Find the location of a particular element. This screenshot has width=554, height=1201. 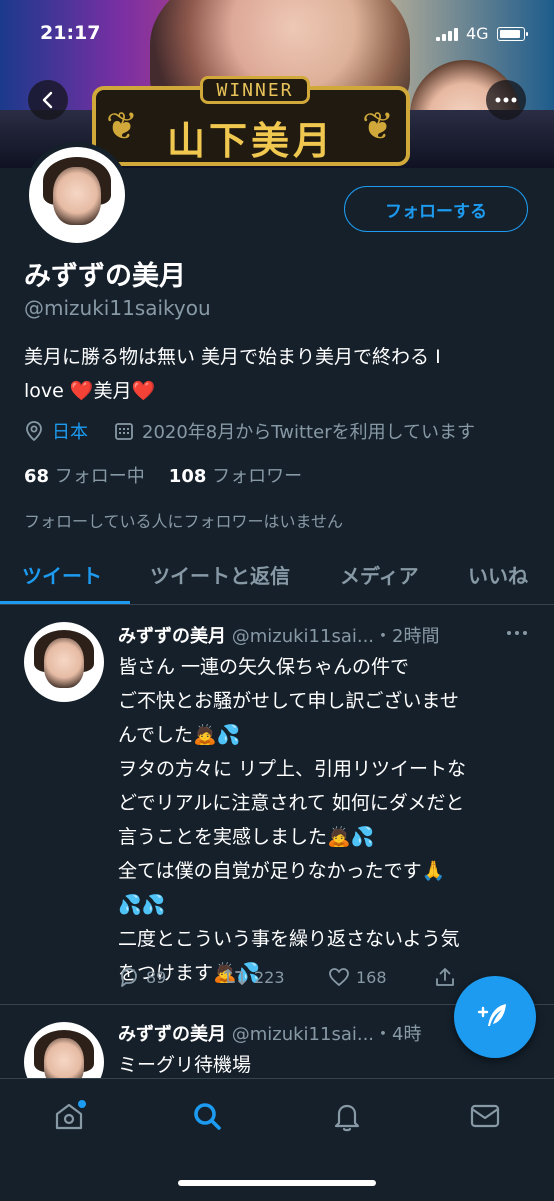

home-icon is located at coordinates (70, 1115).